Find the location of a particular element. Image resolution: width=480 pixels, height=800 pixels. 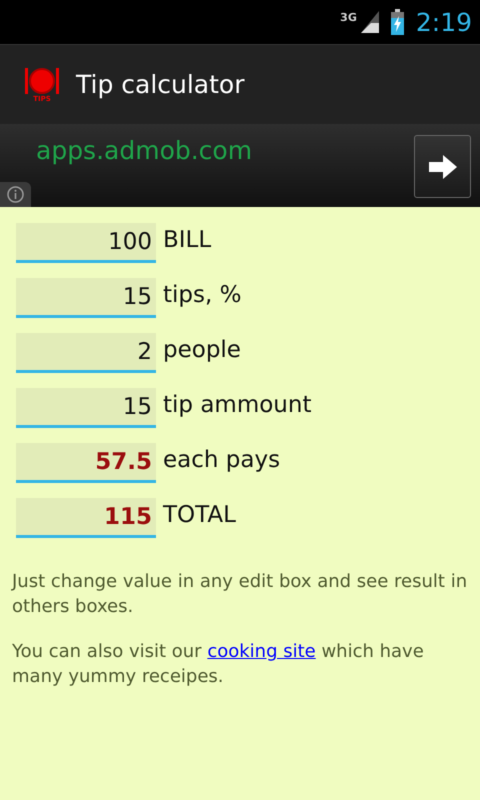

clock-time: 2:19 is located at coordinates (444, 22).